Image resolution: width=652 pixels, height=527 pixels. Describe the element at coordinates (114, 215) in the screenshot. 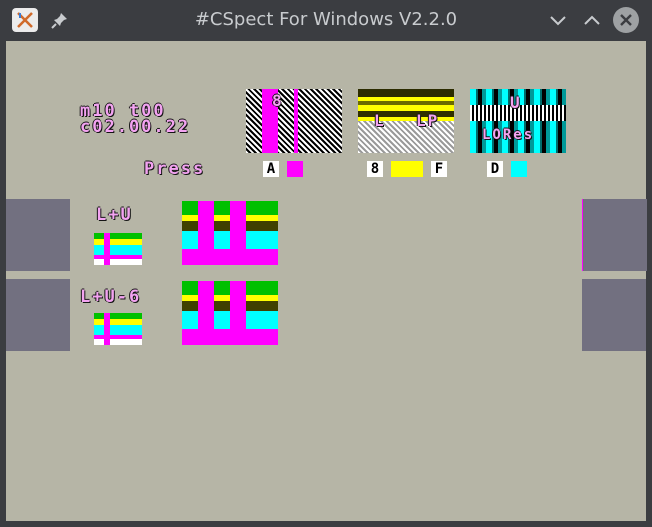

I see `row1-label: L+U` at that location.